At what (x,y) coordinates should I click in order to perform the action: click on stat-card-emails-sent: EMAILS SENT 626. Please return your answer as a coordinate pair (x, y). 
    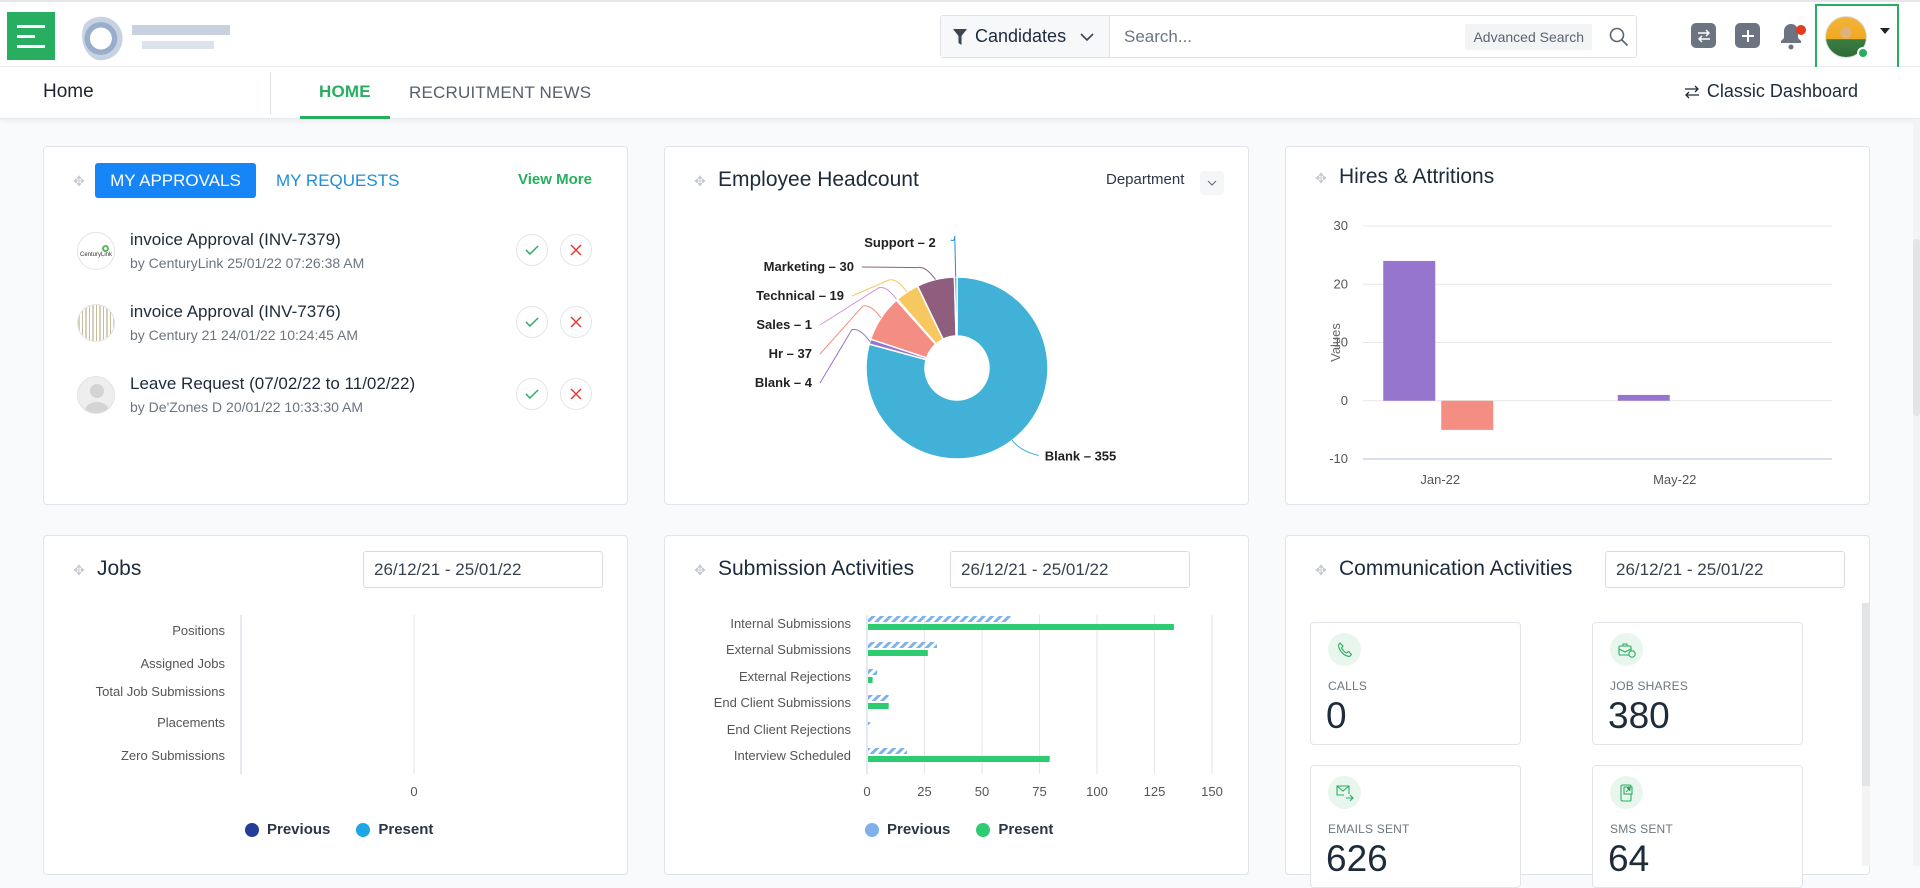
    Looking at the image, I should click on (1415, 826).